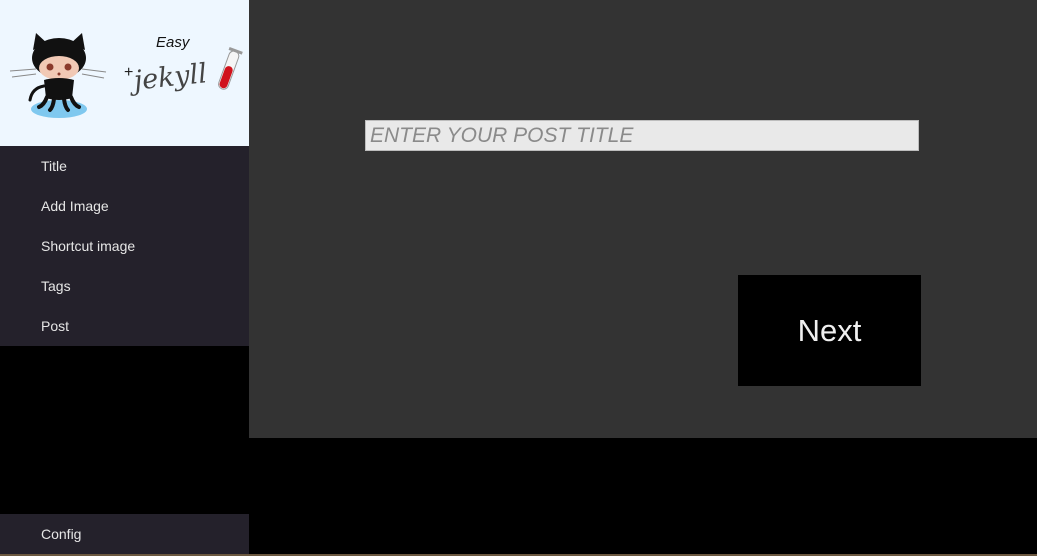  I want to click on sidebar-item-label: Title, so click(54, 166).